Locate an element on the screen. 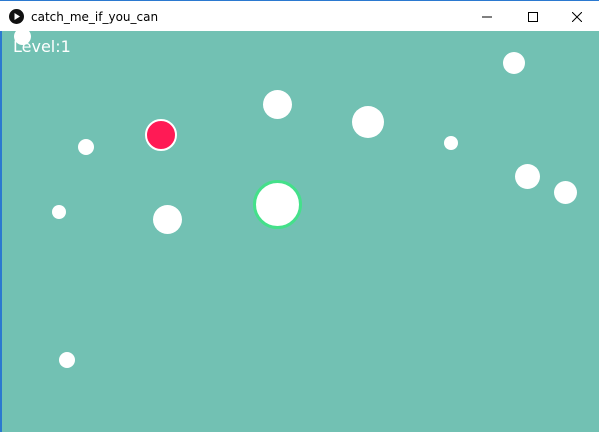 The width and height of the screenshot is (599, 432). level-label: Level:1 is located at coordinates (42, 46).